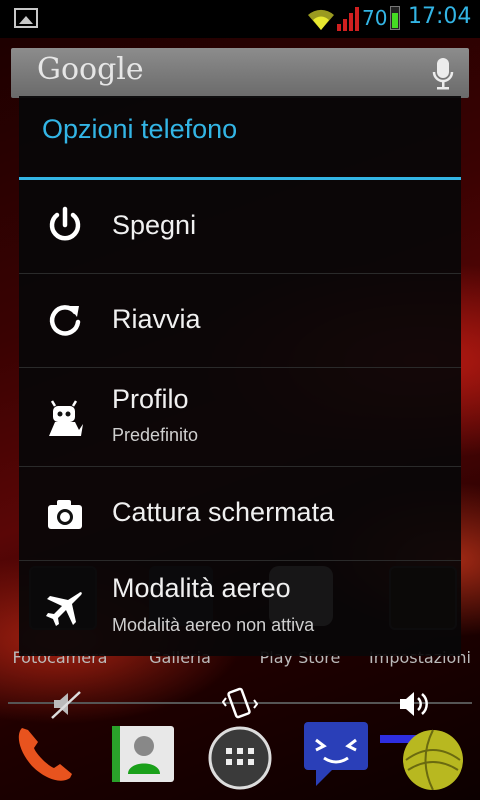  What do you see at coordinates (65, 223) in the screenshot?
I see `power-icon` at bounding box center [65, 223].